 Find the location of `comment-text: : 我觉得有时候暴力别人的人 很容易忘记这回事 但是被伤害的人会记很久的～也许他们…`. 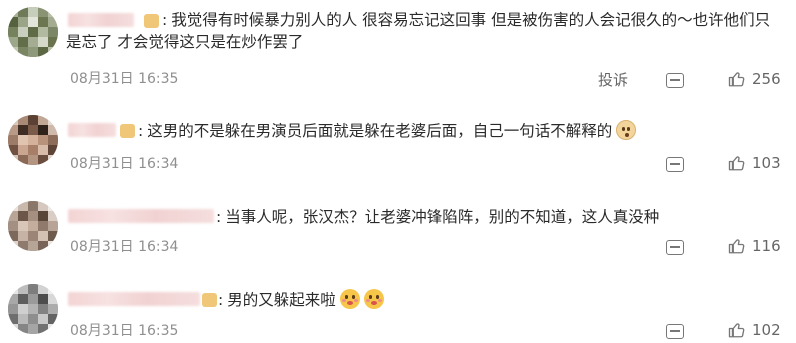

comment-text: : 我觉得有时候暴力别人的人 很容易忘记这回事 但是被伤害的人会记很久的～也许他们… is located at coordinates (418, 31).